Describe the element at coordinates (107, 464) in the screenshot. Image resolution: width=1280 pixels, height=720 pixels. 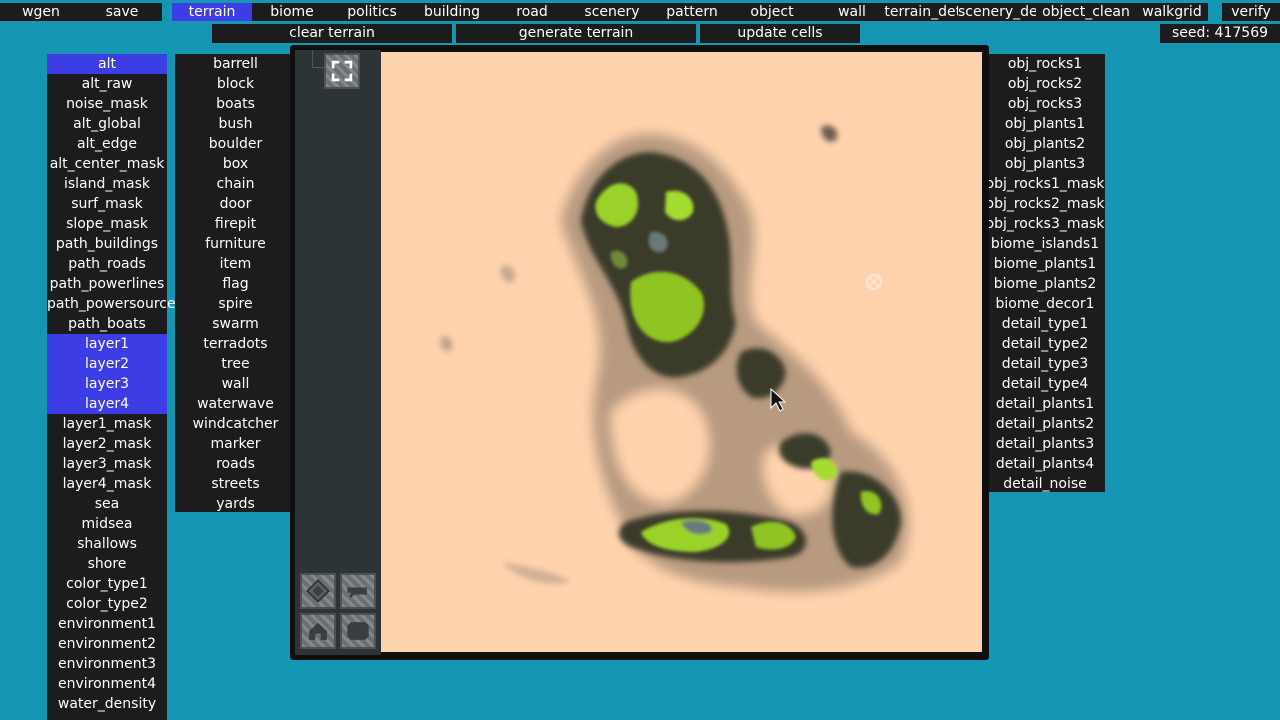
I see `layer-item-layer3-mask: layer3_mask` at that location.